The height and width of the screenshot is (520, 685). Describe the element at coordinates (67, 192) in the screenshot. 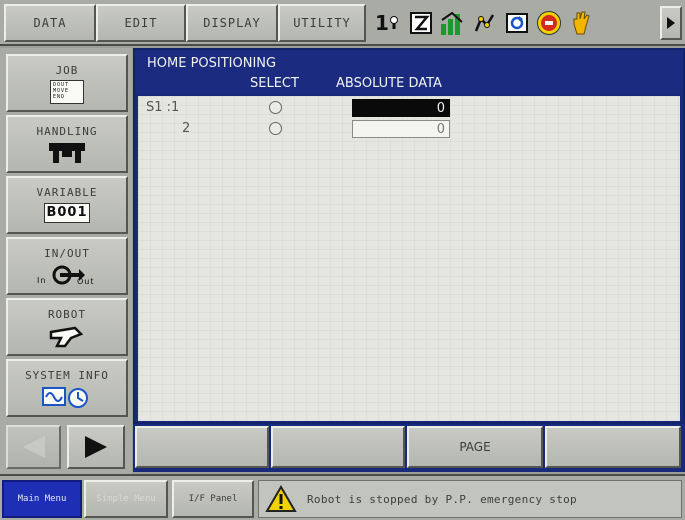

I see `sidebar-item-label: VARIABLE` at that location.